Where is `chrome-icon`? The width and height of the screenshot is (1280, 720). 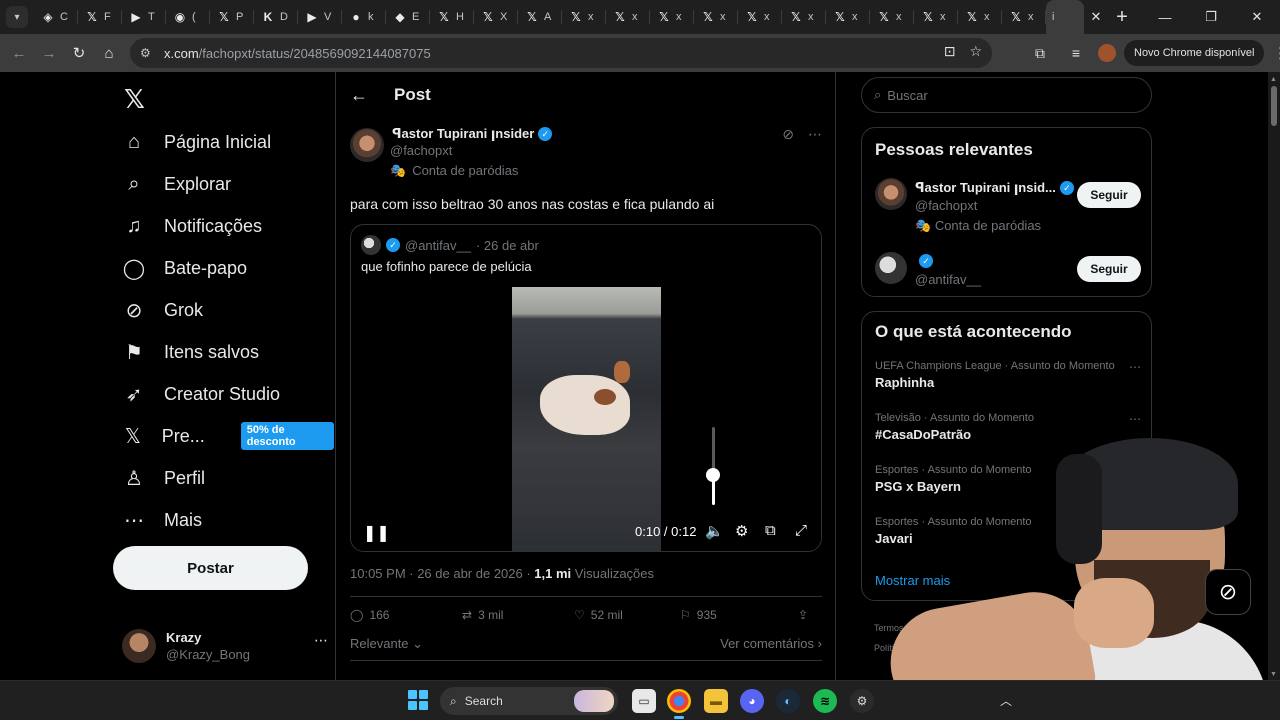 chrome-icon is located at coordinates (679, 704).